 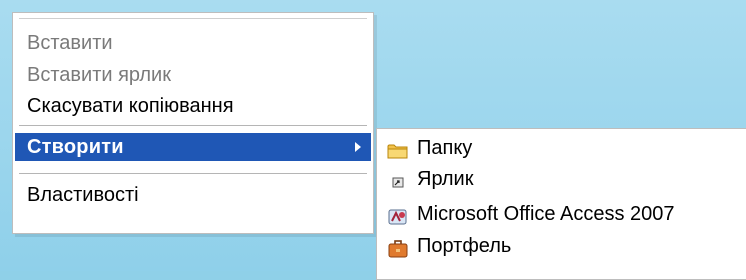 What do you see at coordinates (398, 215) in the screenshot?
I see `access-icon` at bounding box center [398, 215].